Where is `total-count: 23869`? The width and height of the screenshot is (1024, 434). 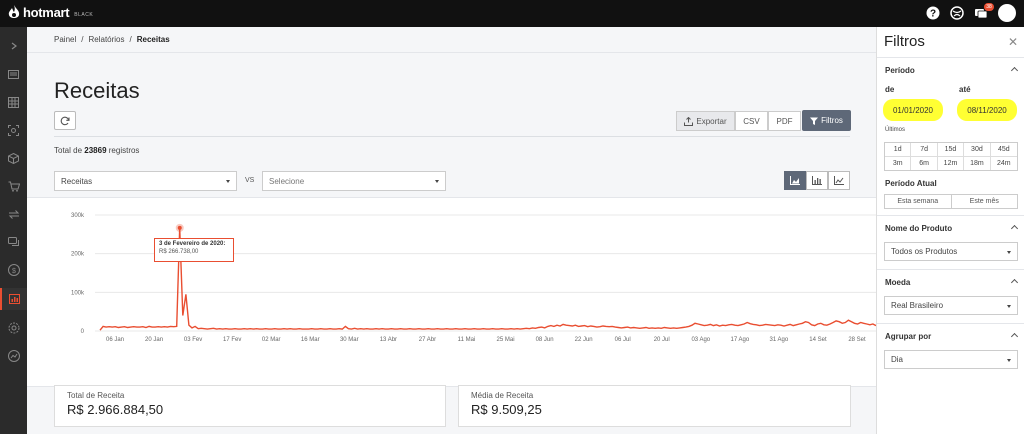 total-count: 23869 is located at coordinates (95, 150).